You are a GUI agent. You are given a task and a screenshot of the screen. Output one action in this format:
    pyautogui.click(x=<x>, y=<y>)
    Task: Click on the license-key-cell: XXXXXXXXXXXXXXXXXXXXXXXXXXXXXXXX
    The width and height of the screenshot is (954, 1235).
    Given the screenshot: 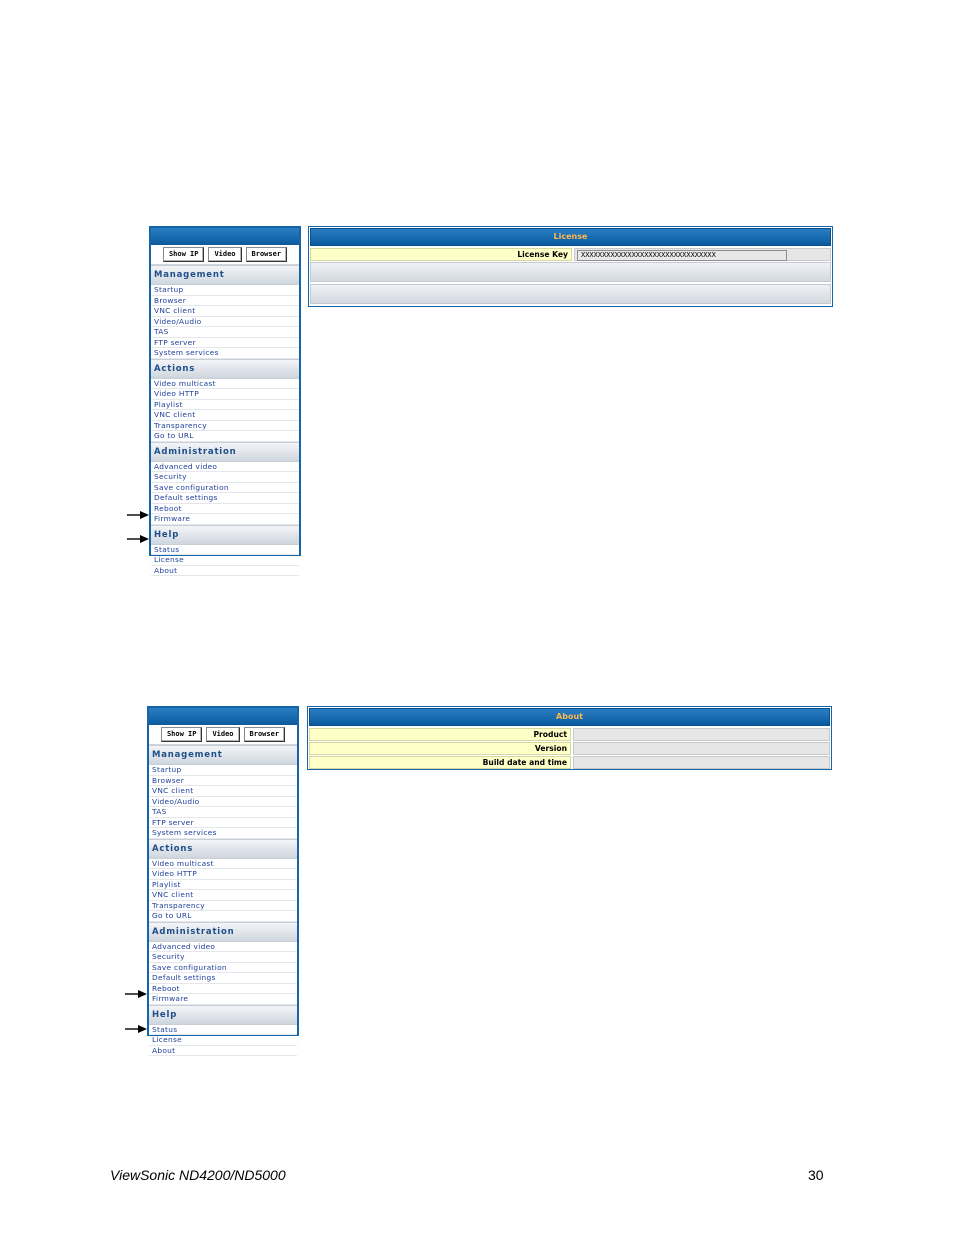 What is the action you would take?
    pyautogui.click(x=702, y=254)
    